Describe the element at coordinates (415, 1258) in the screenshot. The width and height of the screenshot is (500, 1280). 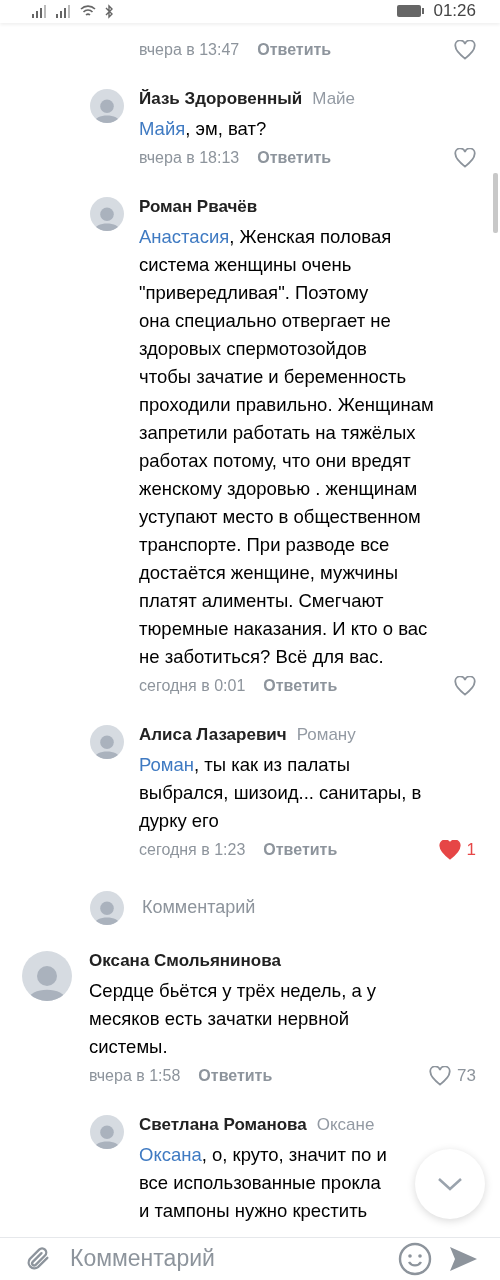
I see `smiley-icon` at that location.